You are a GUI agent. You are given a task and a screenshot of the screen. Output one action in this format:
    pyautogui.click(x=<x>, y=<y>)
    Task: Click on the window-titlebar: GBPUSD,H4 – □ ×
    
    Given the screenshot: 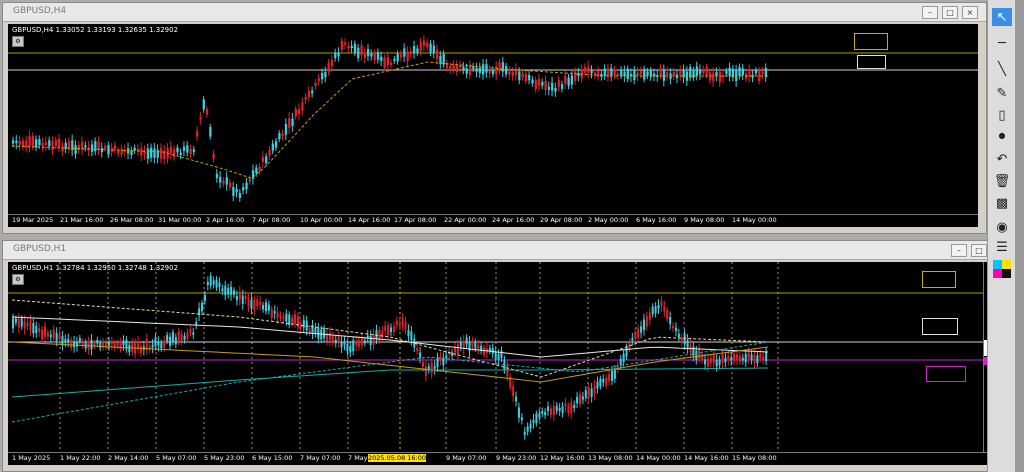 What is the action you would take?
    pyautogui.click(x=494, y=12)
    